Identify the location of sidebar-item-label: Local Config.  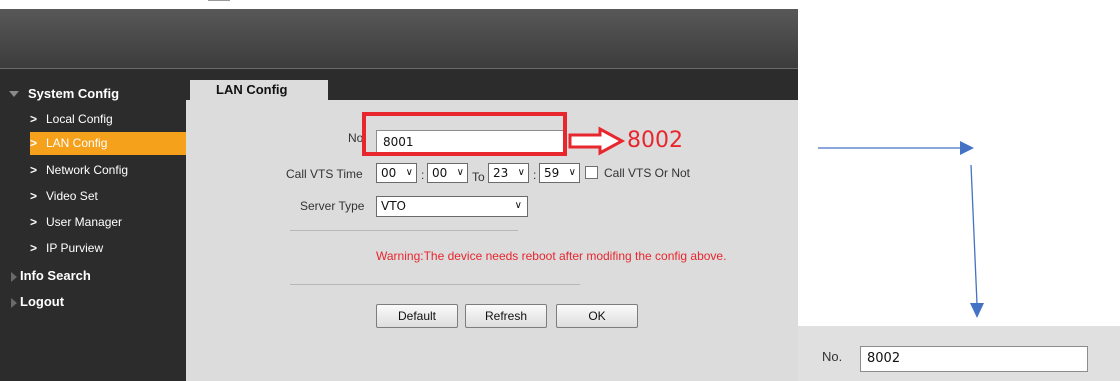
(79, 119).